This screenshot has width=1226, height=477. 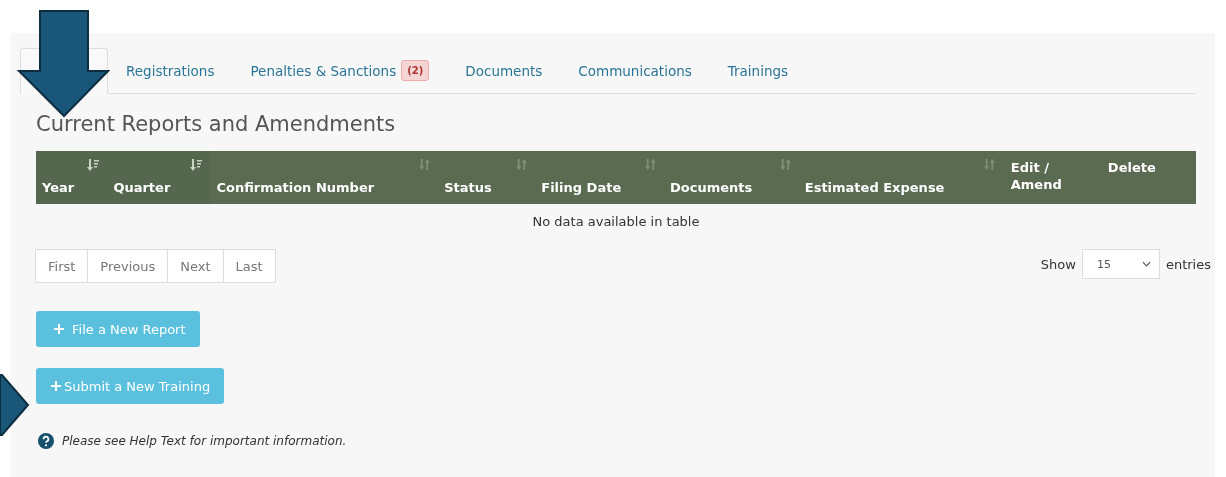 What do you see at coordinates (1131, 167) in the screenshot?
I see `column-header: Delete` at bounding box center [1131, 167].